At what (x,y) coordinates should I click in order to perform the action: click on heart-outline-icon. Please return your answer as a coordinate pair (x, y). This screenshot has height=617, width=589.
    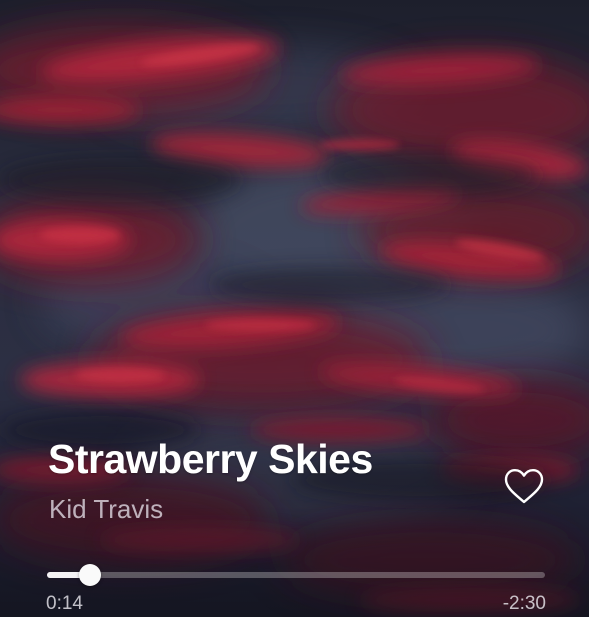
    Looking at the image, I should click on (524, 486).